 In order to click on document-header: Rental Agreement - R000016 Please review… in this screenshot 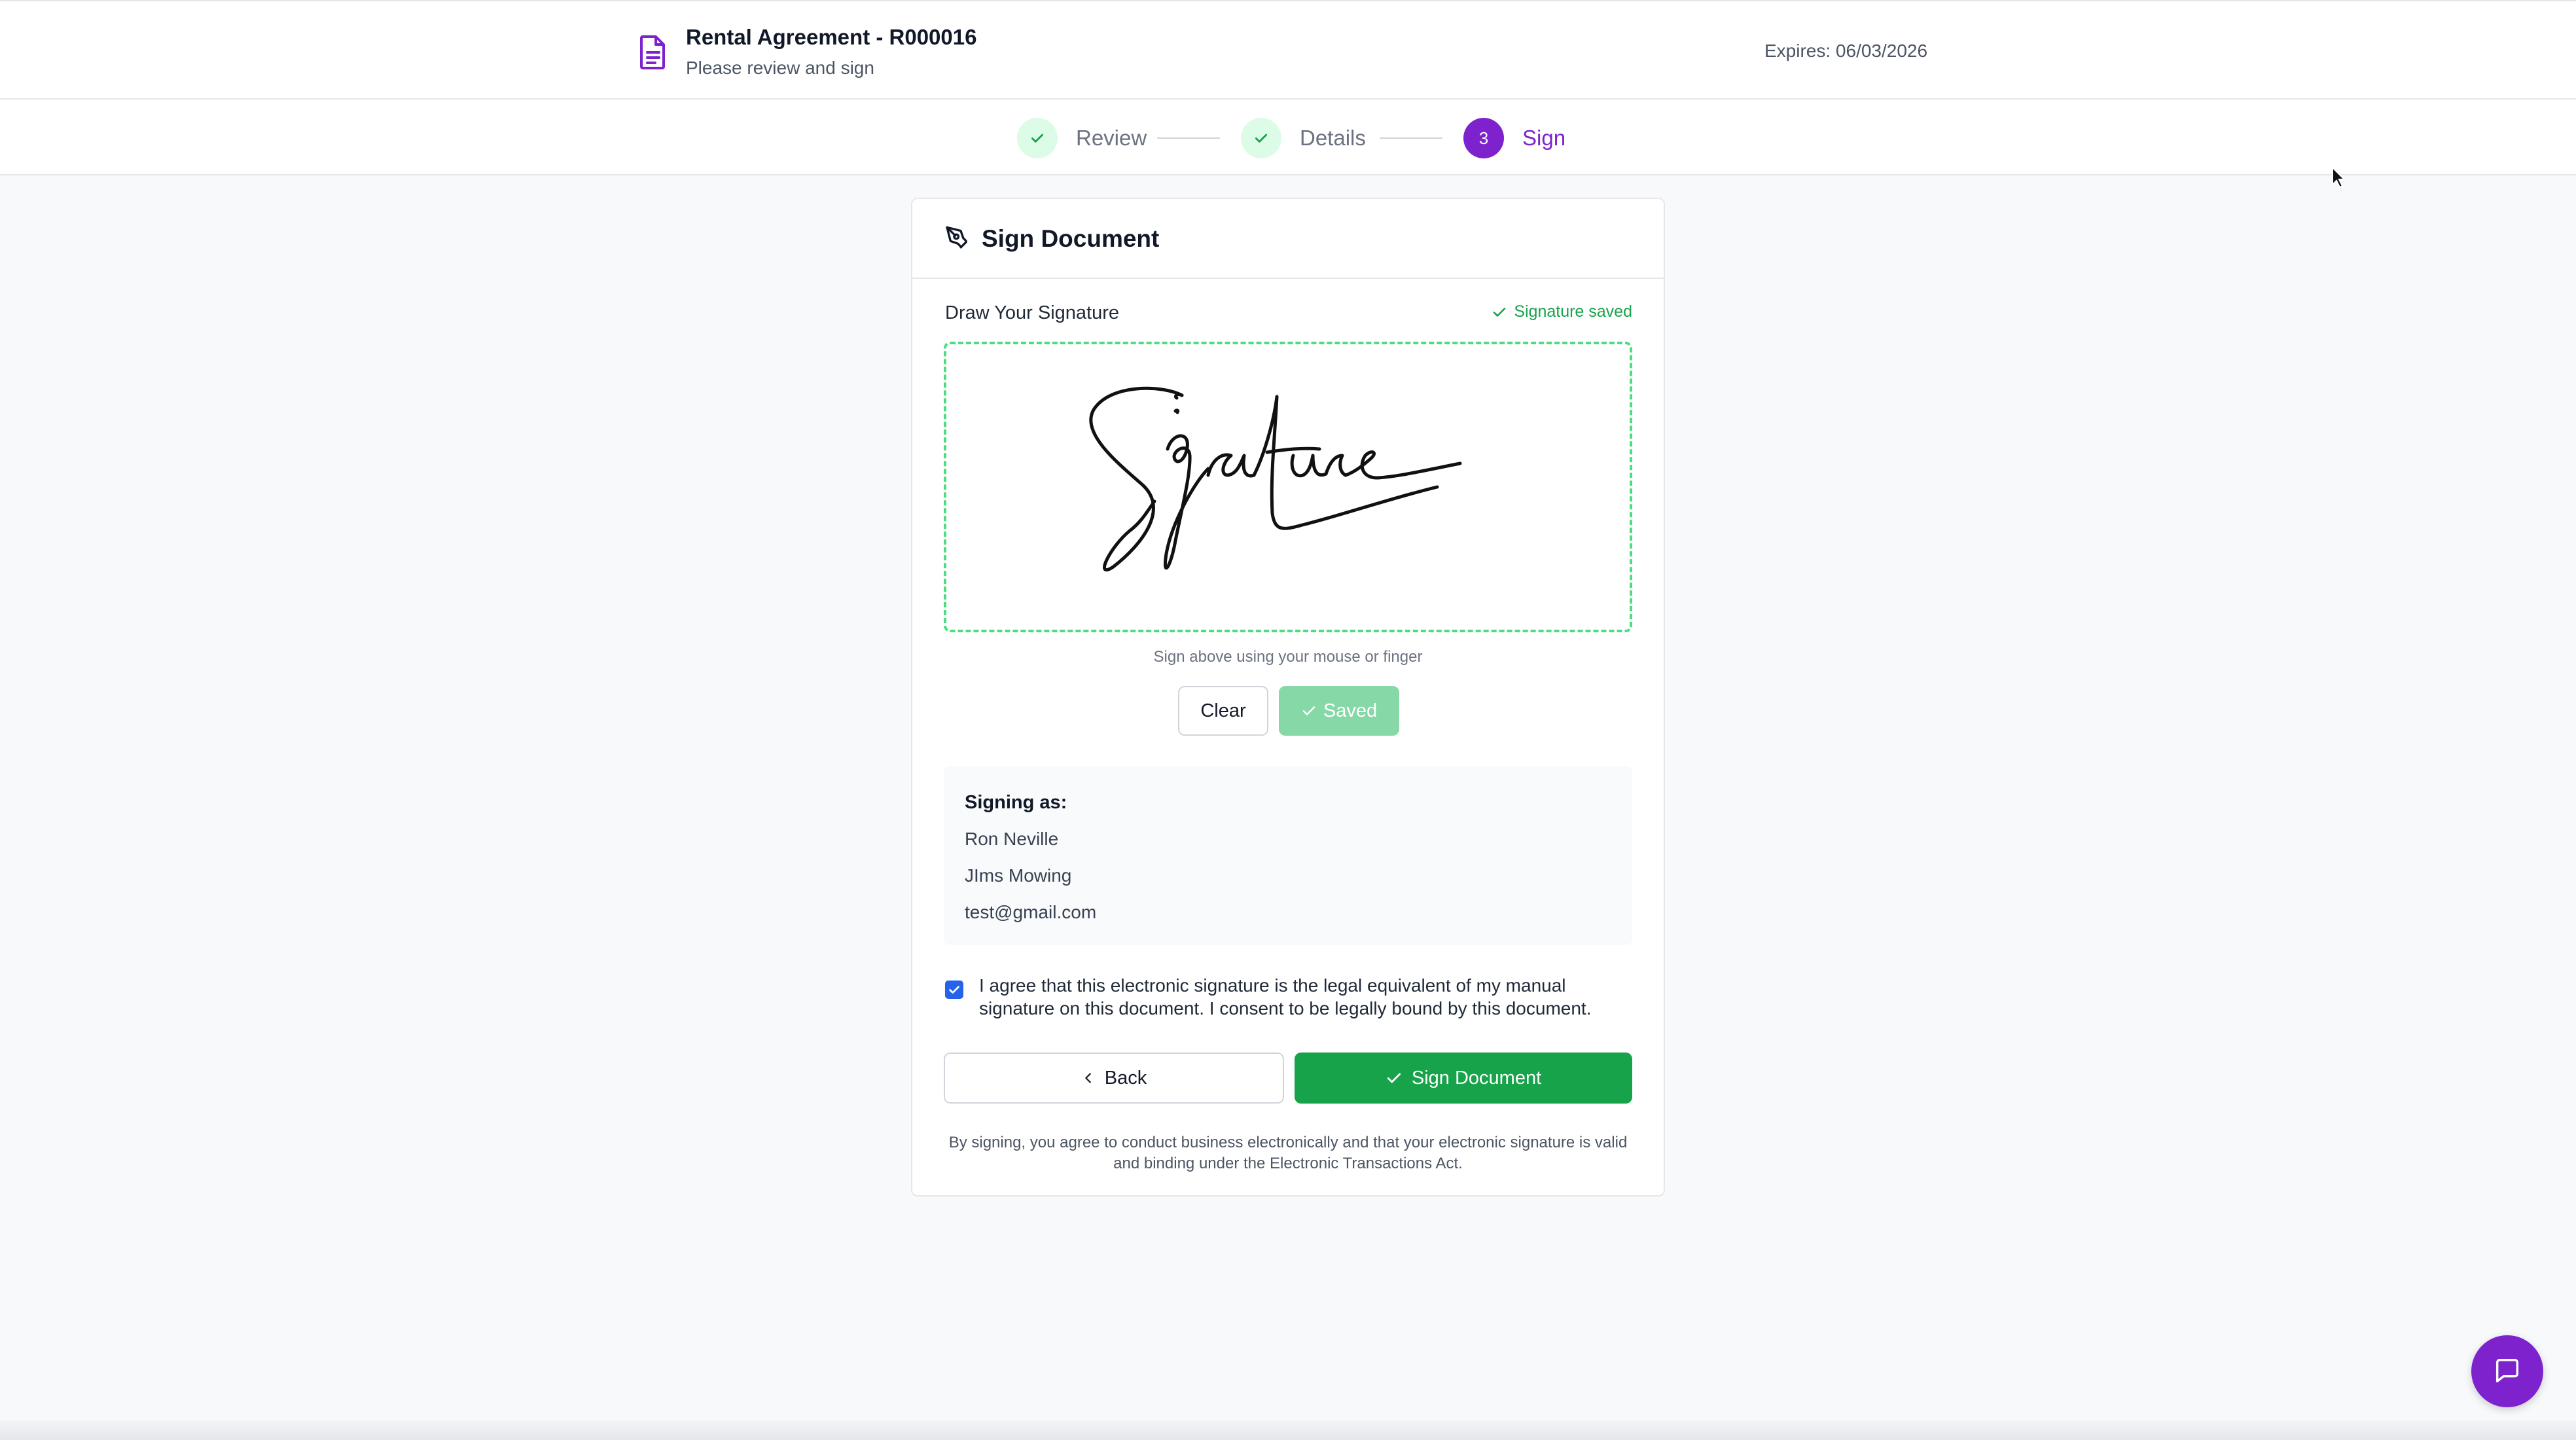, I will do `click(1288, 49)`.